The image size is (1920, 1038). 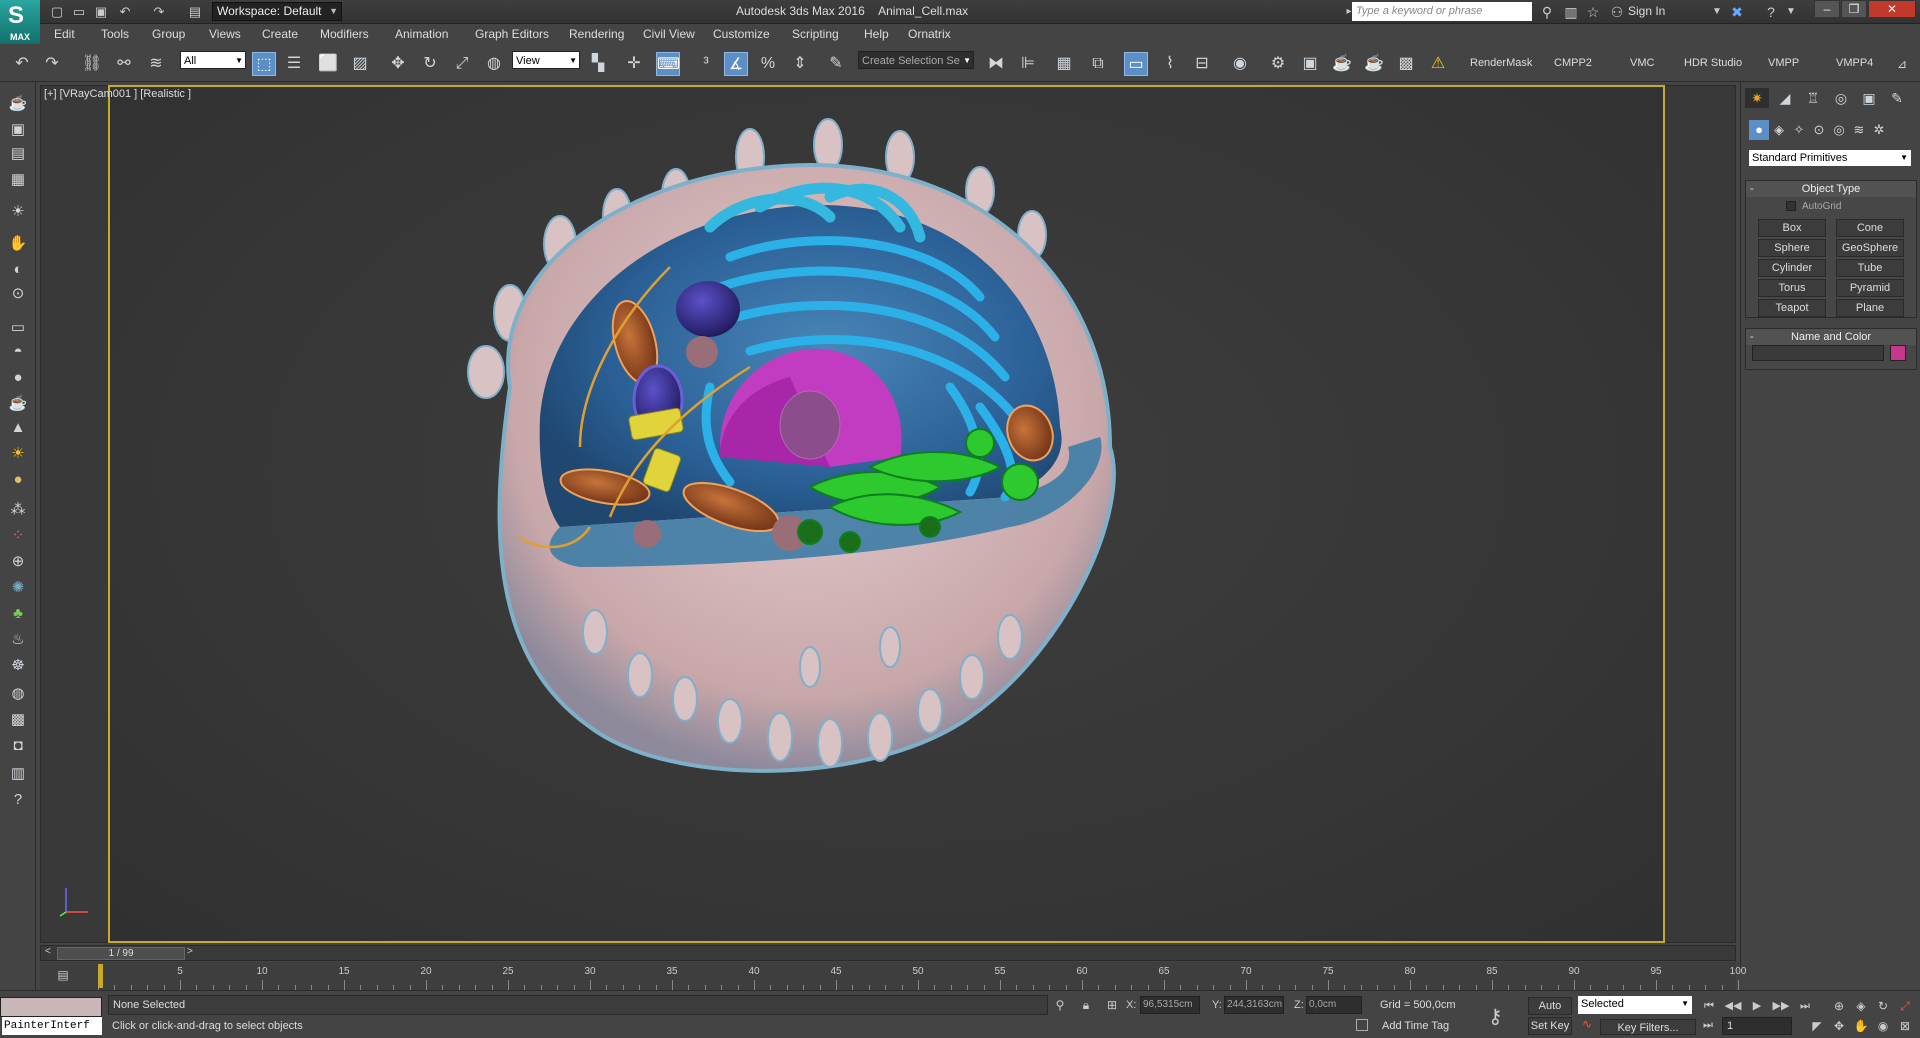 I want to click on project-folder-icon: ▤, so click(x=195, y=12).